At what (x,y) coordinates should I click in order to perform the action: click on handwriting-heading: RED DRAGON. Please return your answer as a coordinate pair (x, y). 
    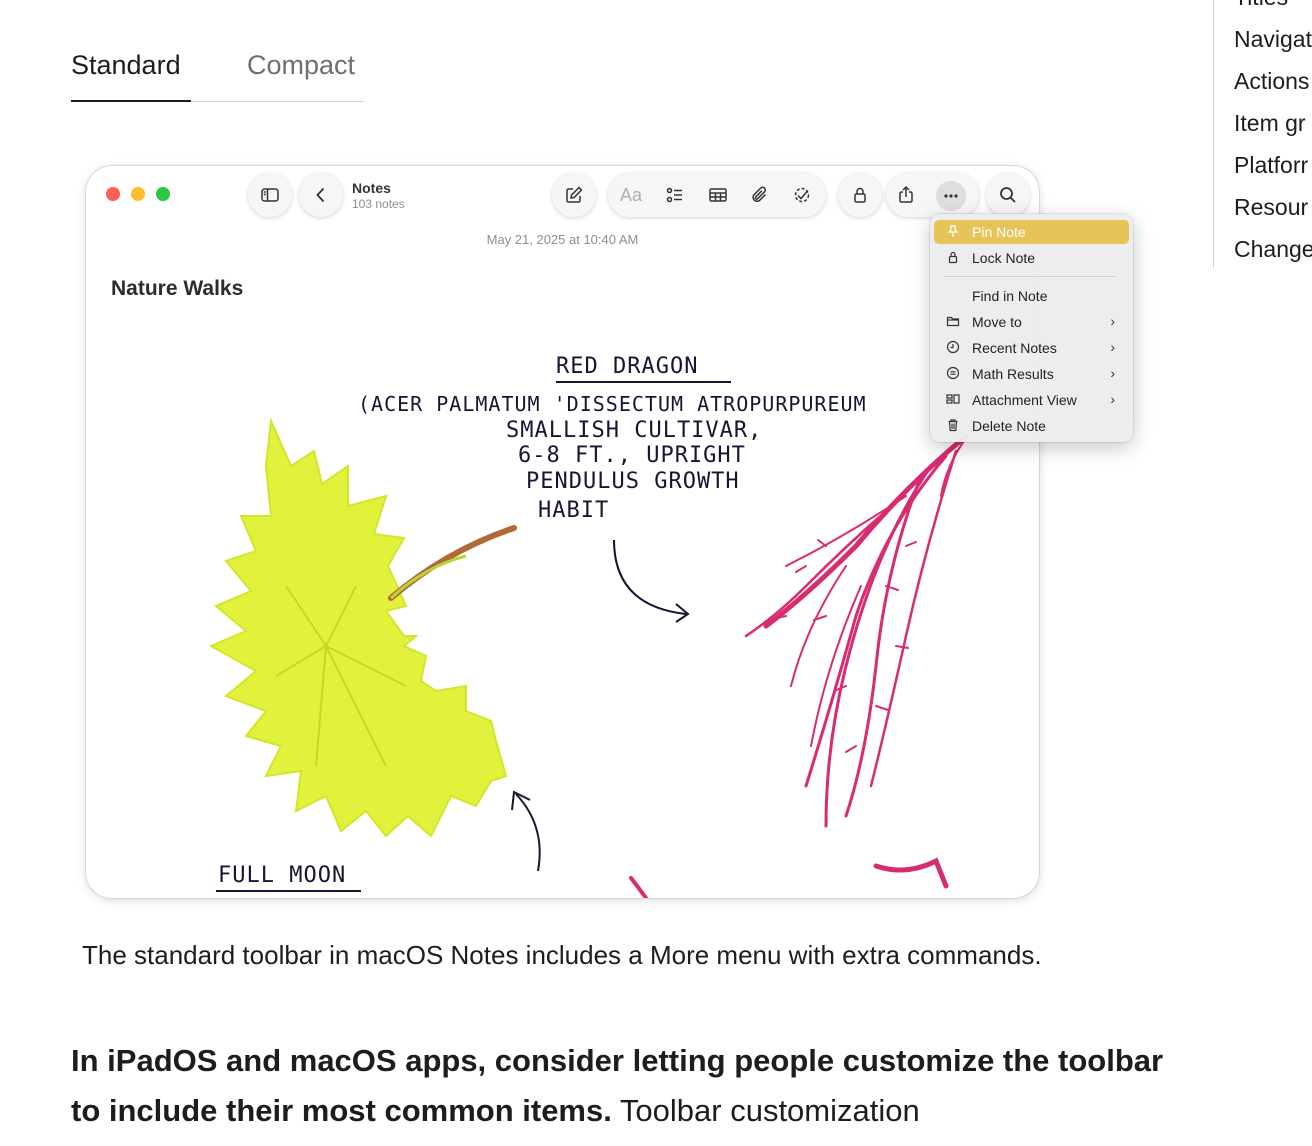
    Looking at the image, I should click on (627, 366).